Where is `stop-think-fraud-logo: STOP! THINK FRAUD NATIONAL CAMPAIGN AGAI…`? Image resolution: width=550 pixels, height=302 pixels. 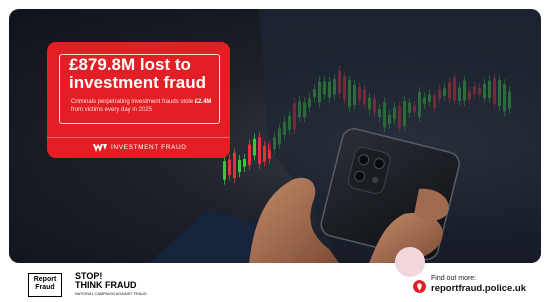 stop-think-fraud-logo: STOP! THINK FRAUD NATIONAL CAMPAIGN AGAI… is located at coordinates (111, 284).